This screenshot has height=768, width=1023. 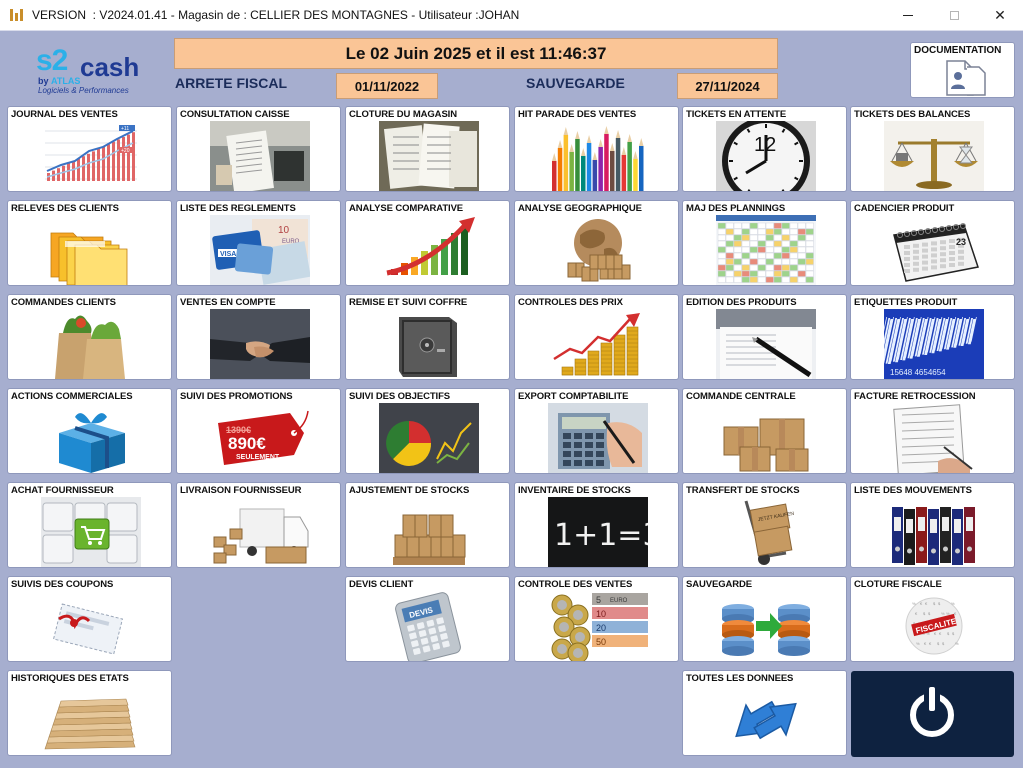 What do you see at coordinates (601, 535) in the screenshot?
I see `svg-text: 1+1=3` at bounding box center [601, 535].